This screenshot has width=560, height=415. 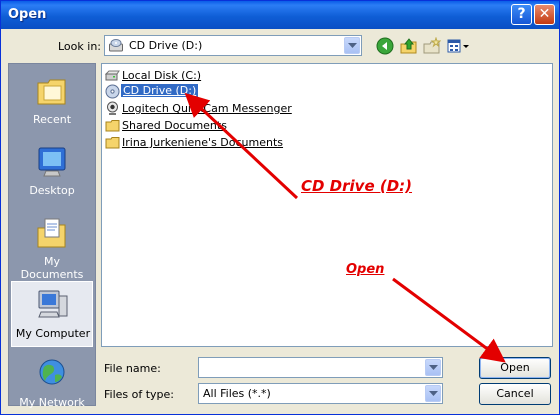 What do you see at coordinates (162, 75) in the screenshot?
I see `list-item-label: Local Disk (C:)` at bounding box center [162, 75].